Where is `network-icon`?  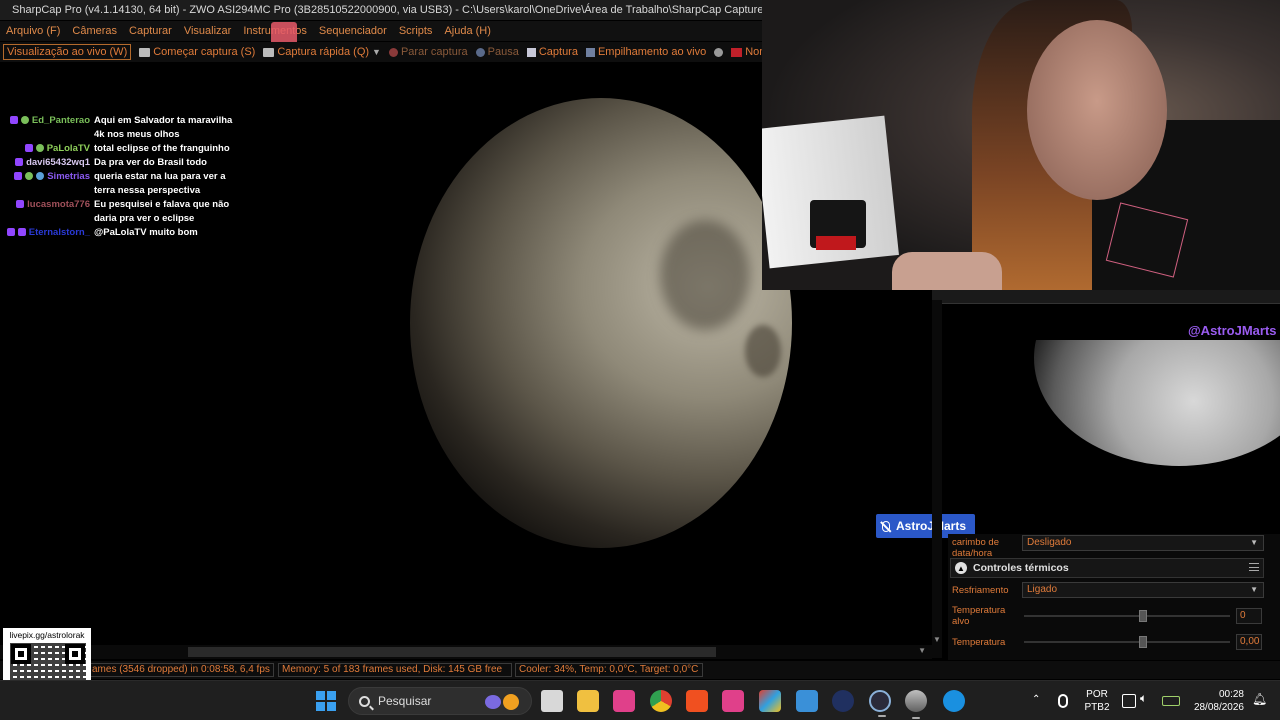
network-icon is located at coordinates (1129, 701).